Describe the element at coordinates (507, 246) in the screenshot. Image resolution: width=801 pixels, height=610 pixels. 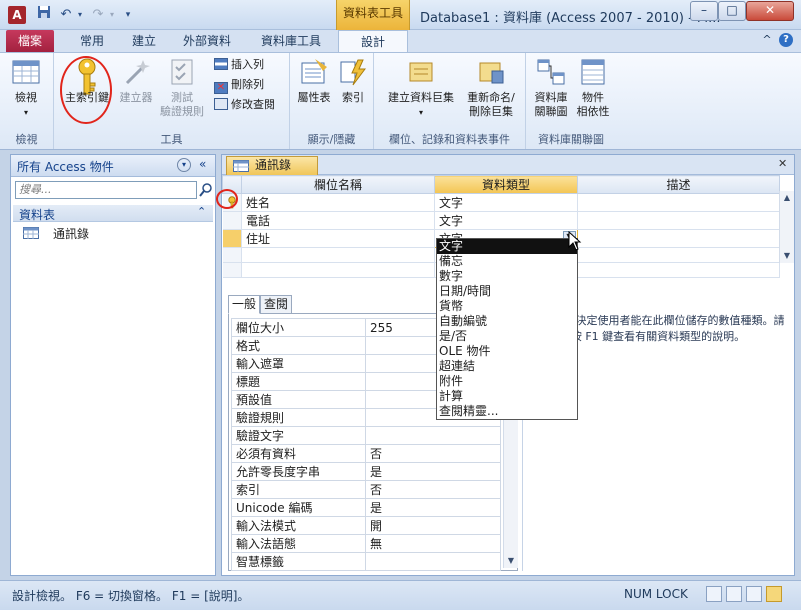
I see `list-item: 文字` at that location.